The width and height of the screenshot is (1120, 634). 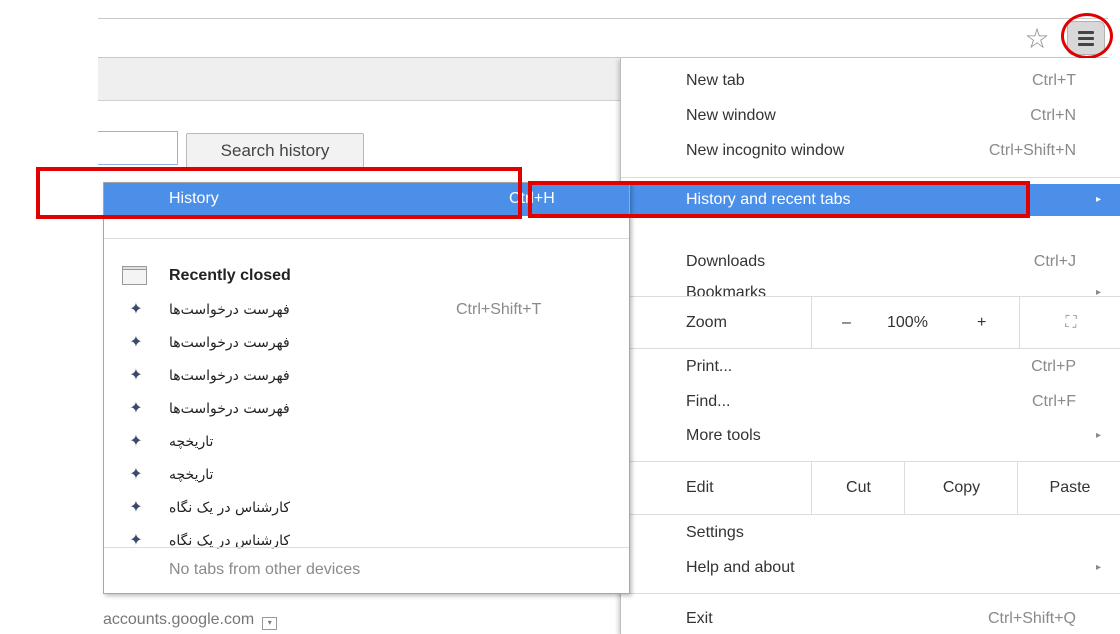 What do you see at coordinates (179, 619) in the screenshot?
I see `footer-url-text: accounts.google.com` at bounding box center [179, 619].